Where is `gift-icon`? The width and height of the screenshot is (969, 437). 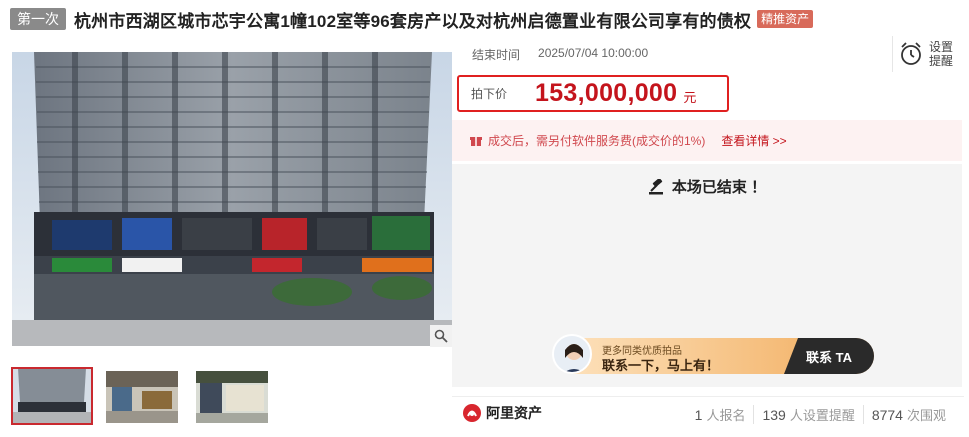
gift-icon is located at coordinates (476, 141).